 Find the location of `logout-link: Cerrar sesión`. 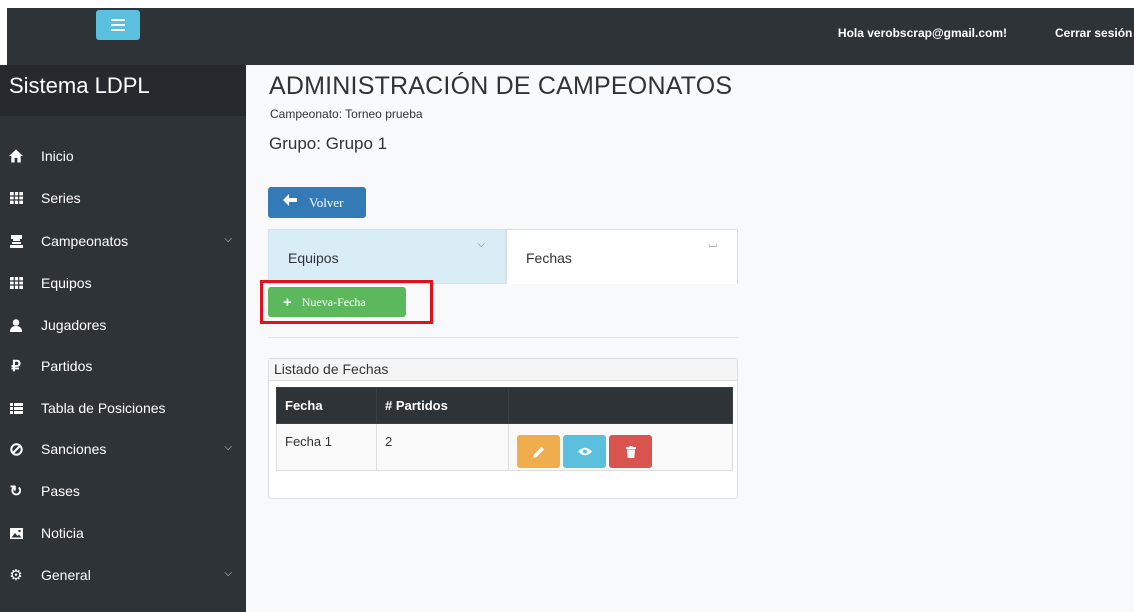

logout-link: Cerrar sesión is located at coordinates (1093, 33).